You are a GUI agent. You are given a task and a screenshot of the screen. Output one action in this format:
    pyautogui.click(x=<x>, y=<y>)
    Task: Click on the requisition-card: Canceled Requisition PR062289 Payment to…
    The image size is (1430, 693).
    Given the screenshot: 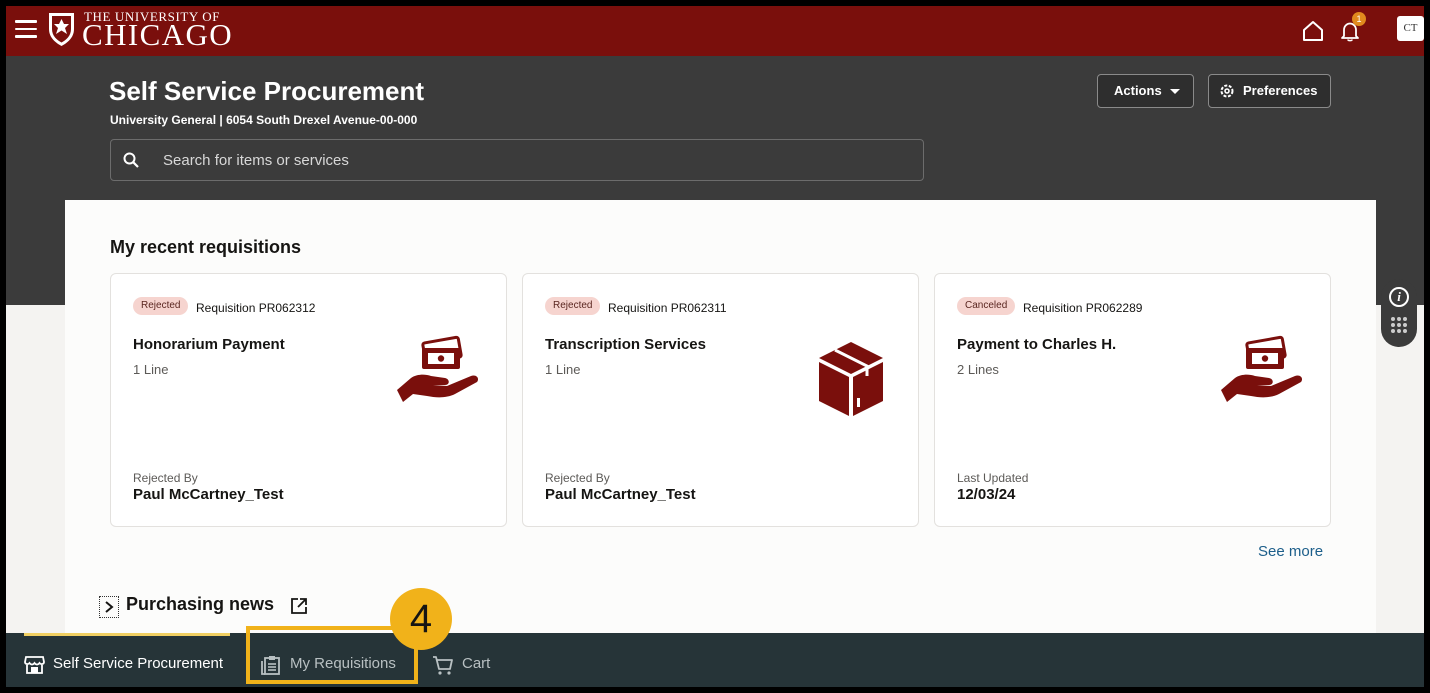 What is the action you would take?
    pyautogui.click(x=1132, y=400)
    